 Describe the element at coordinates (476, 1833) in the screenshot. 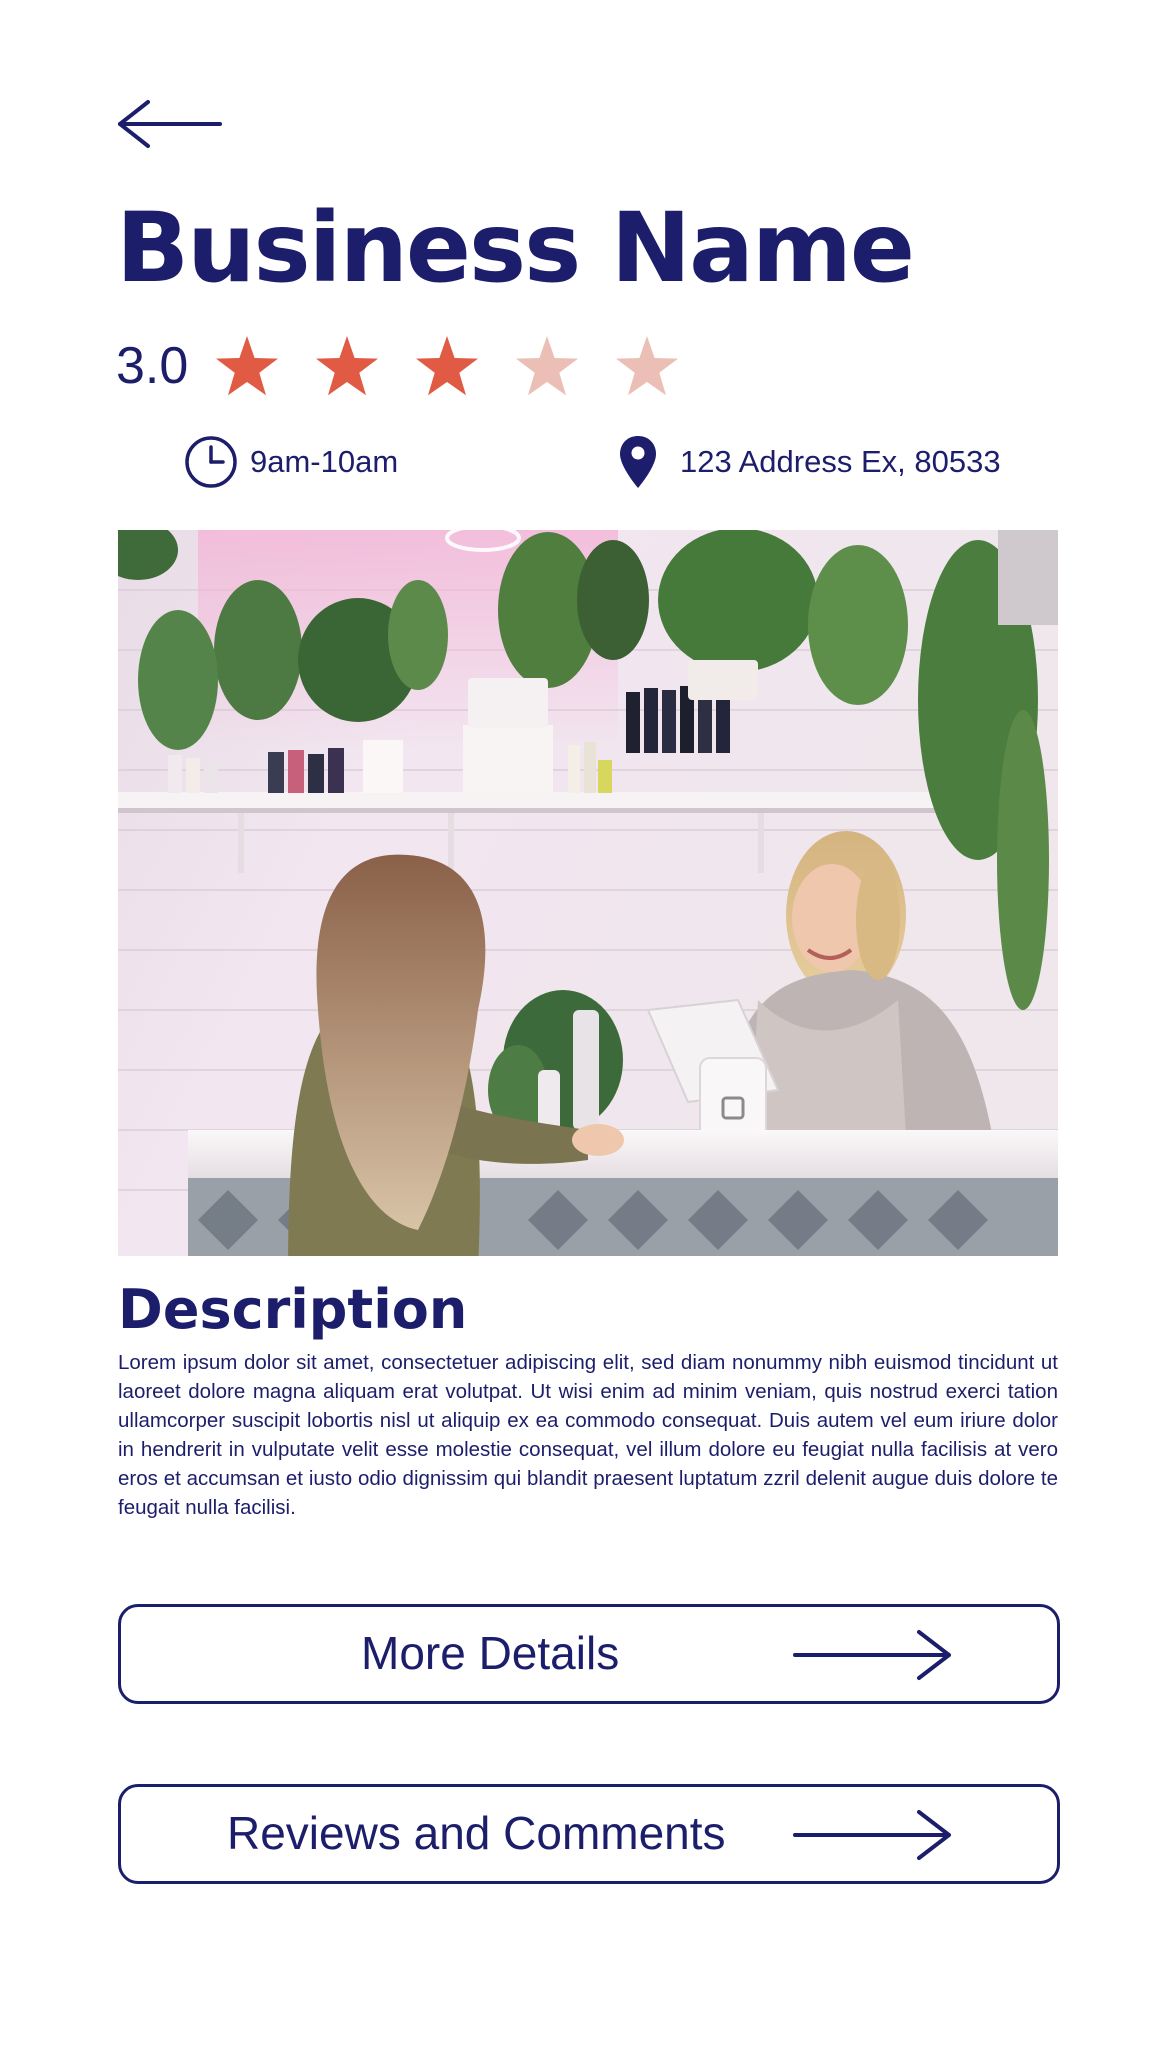

I see `reviews-comments-label: Reviews and Comments` at that location.